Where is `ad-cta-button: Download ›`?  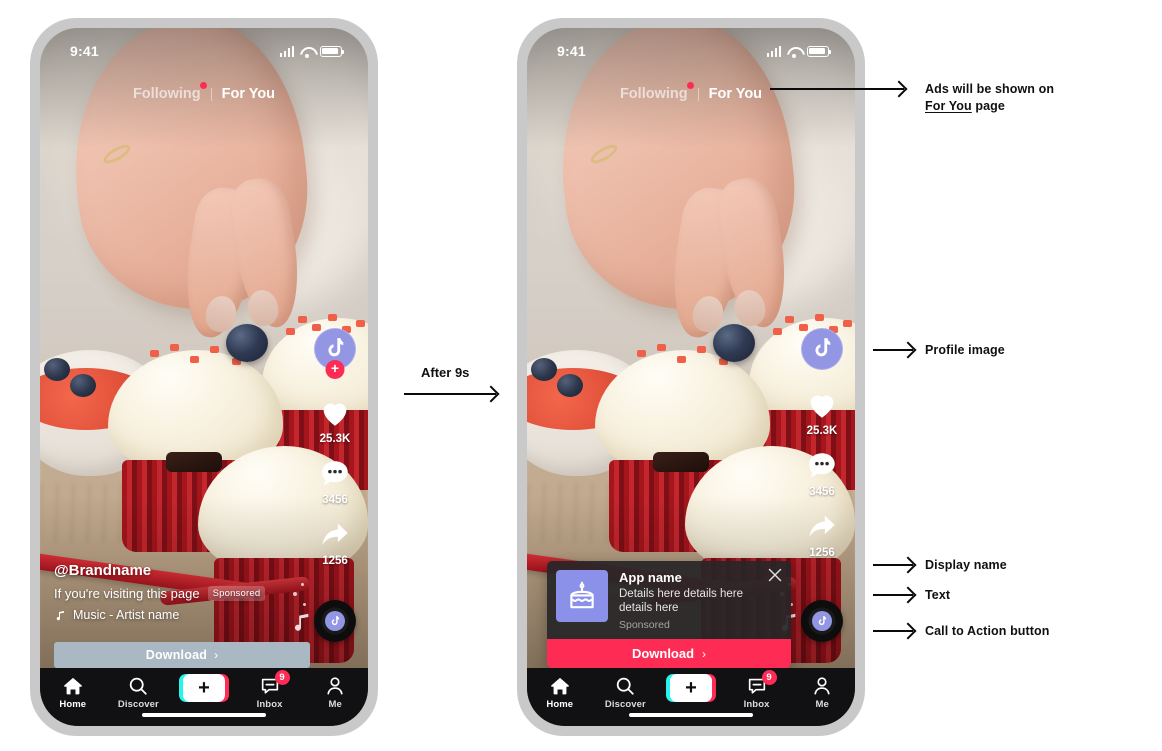
ad-cta-button: Download › is located at coordinates (669, 653).